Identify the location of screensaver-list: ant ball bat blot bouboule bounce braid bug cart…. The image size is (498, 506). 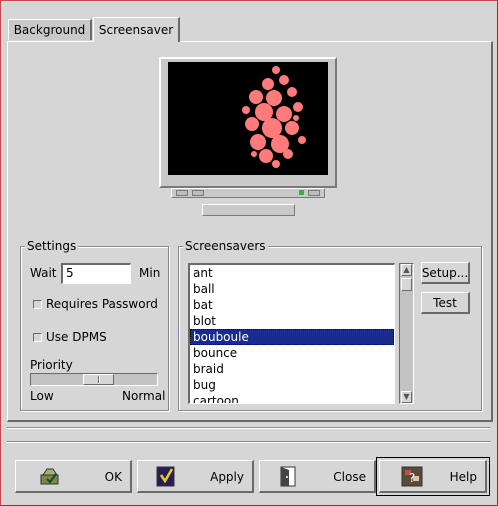
(291, 333).